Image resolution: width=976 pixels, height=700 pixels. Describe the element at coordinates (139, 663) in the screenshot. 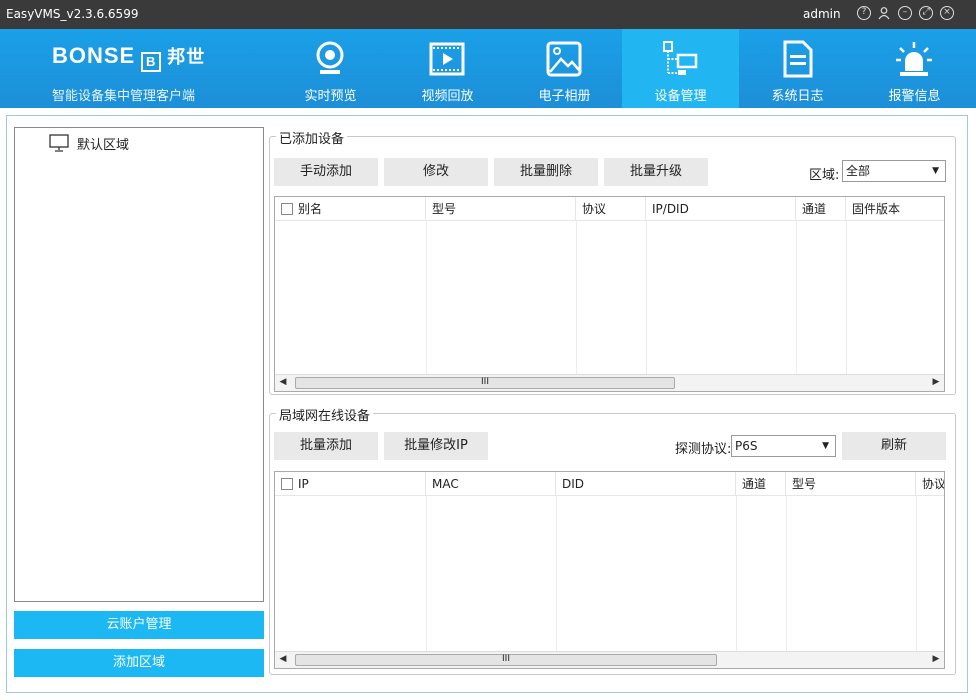

I see `add-area-button: 添加区域` at that location.